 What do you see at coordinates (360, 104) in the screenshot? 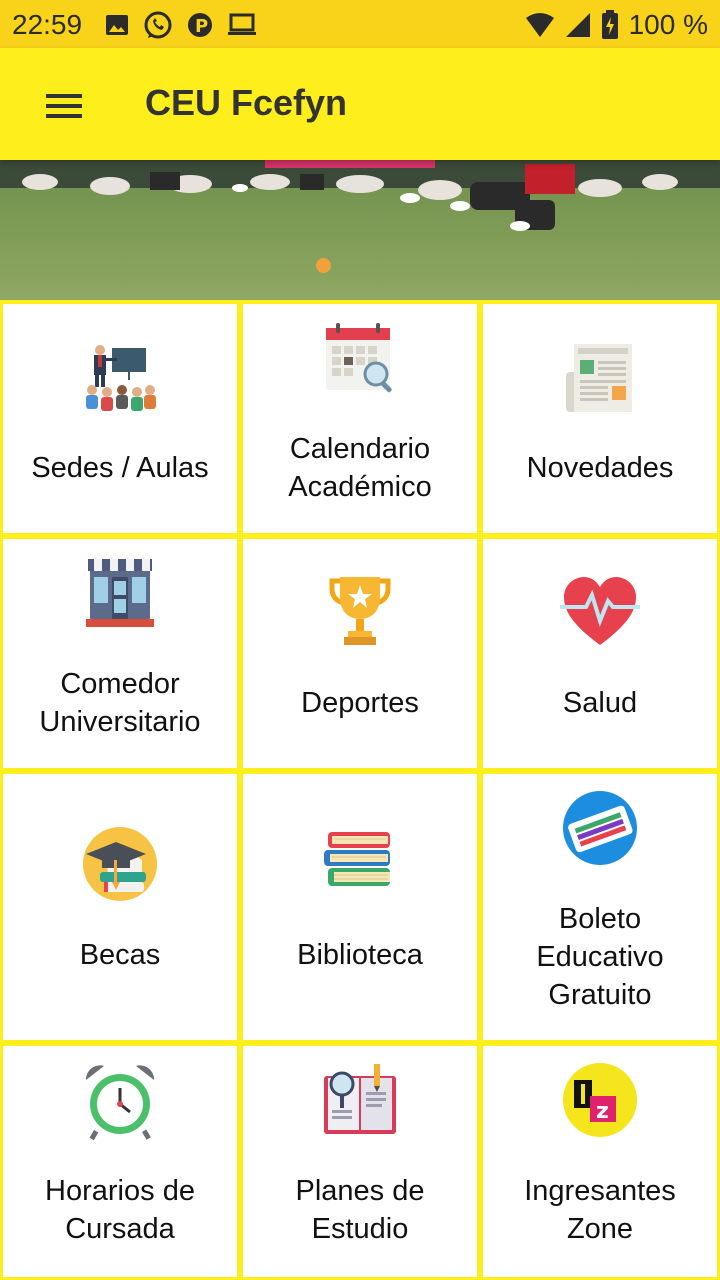
I see `app-bar: CEU Fcefyn` at bounding box center [360, 104].